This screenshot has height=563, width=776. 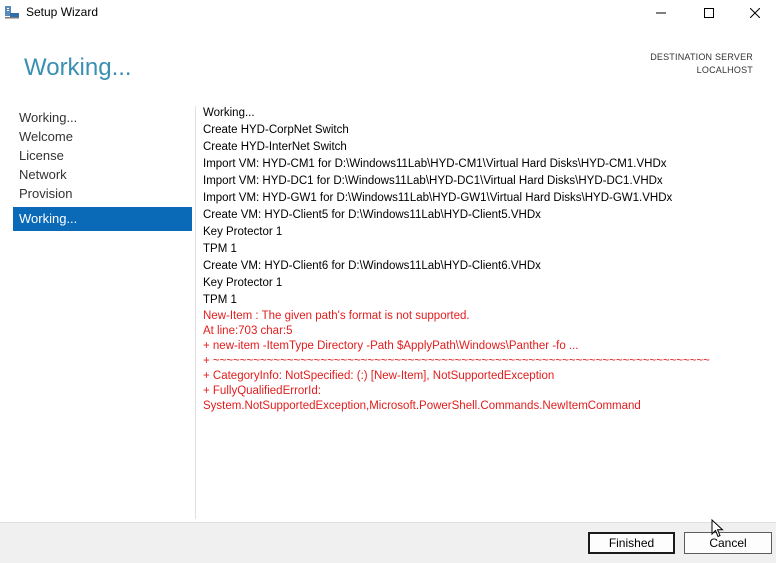 I want to click on title-bar: Setup Wizard, so click(x=388, y=12).